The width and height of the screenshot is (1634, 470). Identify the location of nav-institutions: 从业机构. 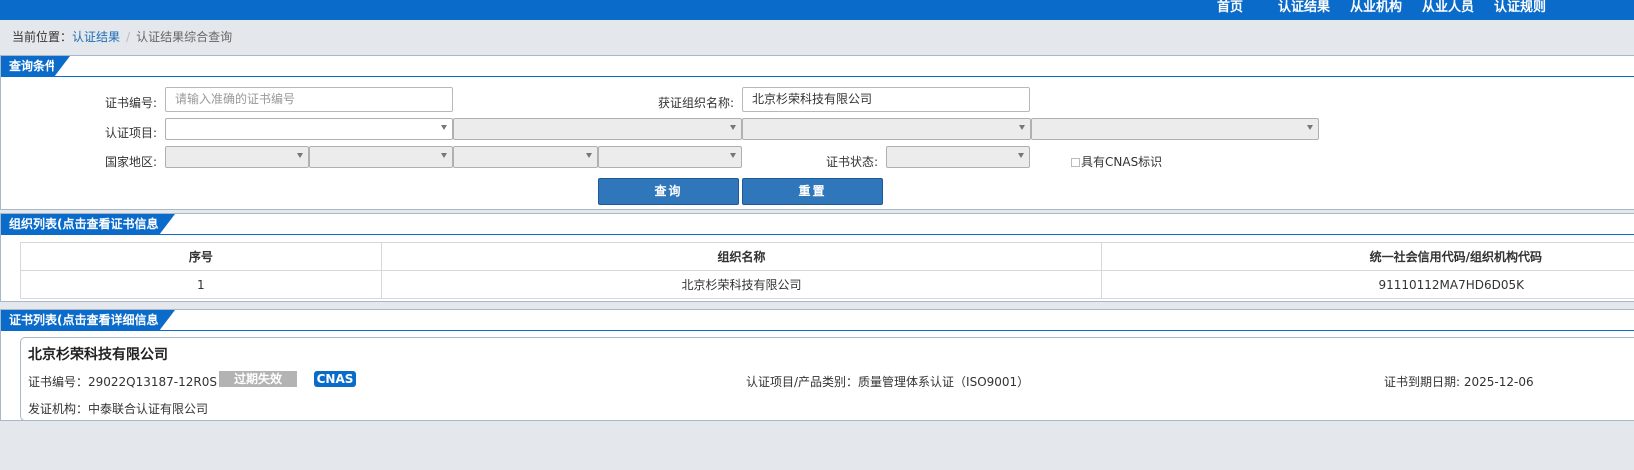
(1376, 10).